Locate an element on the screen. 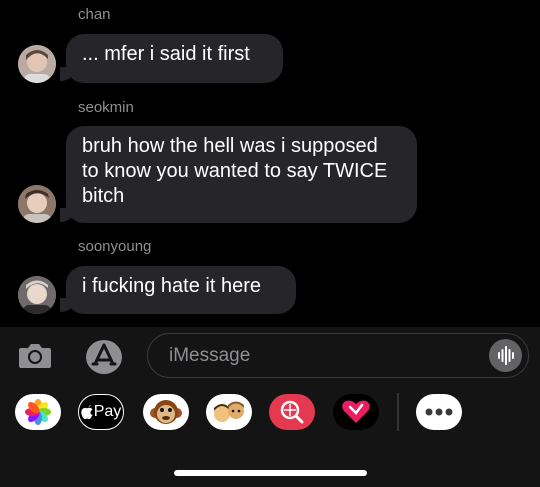  message-bubble: i fucking hate it here is located at coordinates (181, 290).